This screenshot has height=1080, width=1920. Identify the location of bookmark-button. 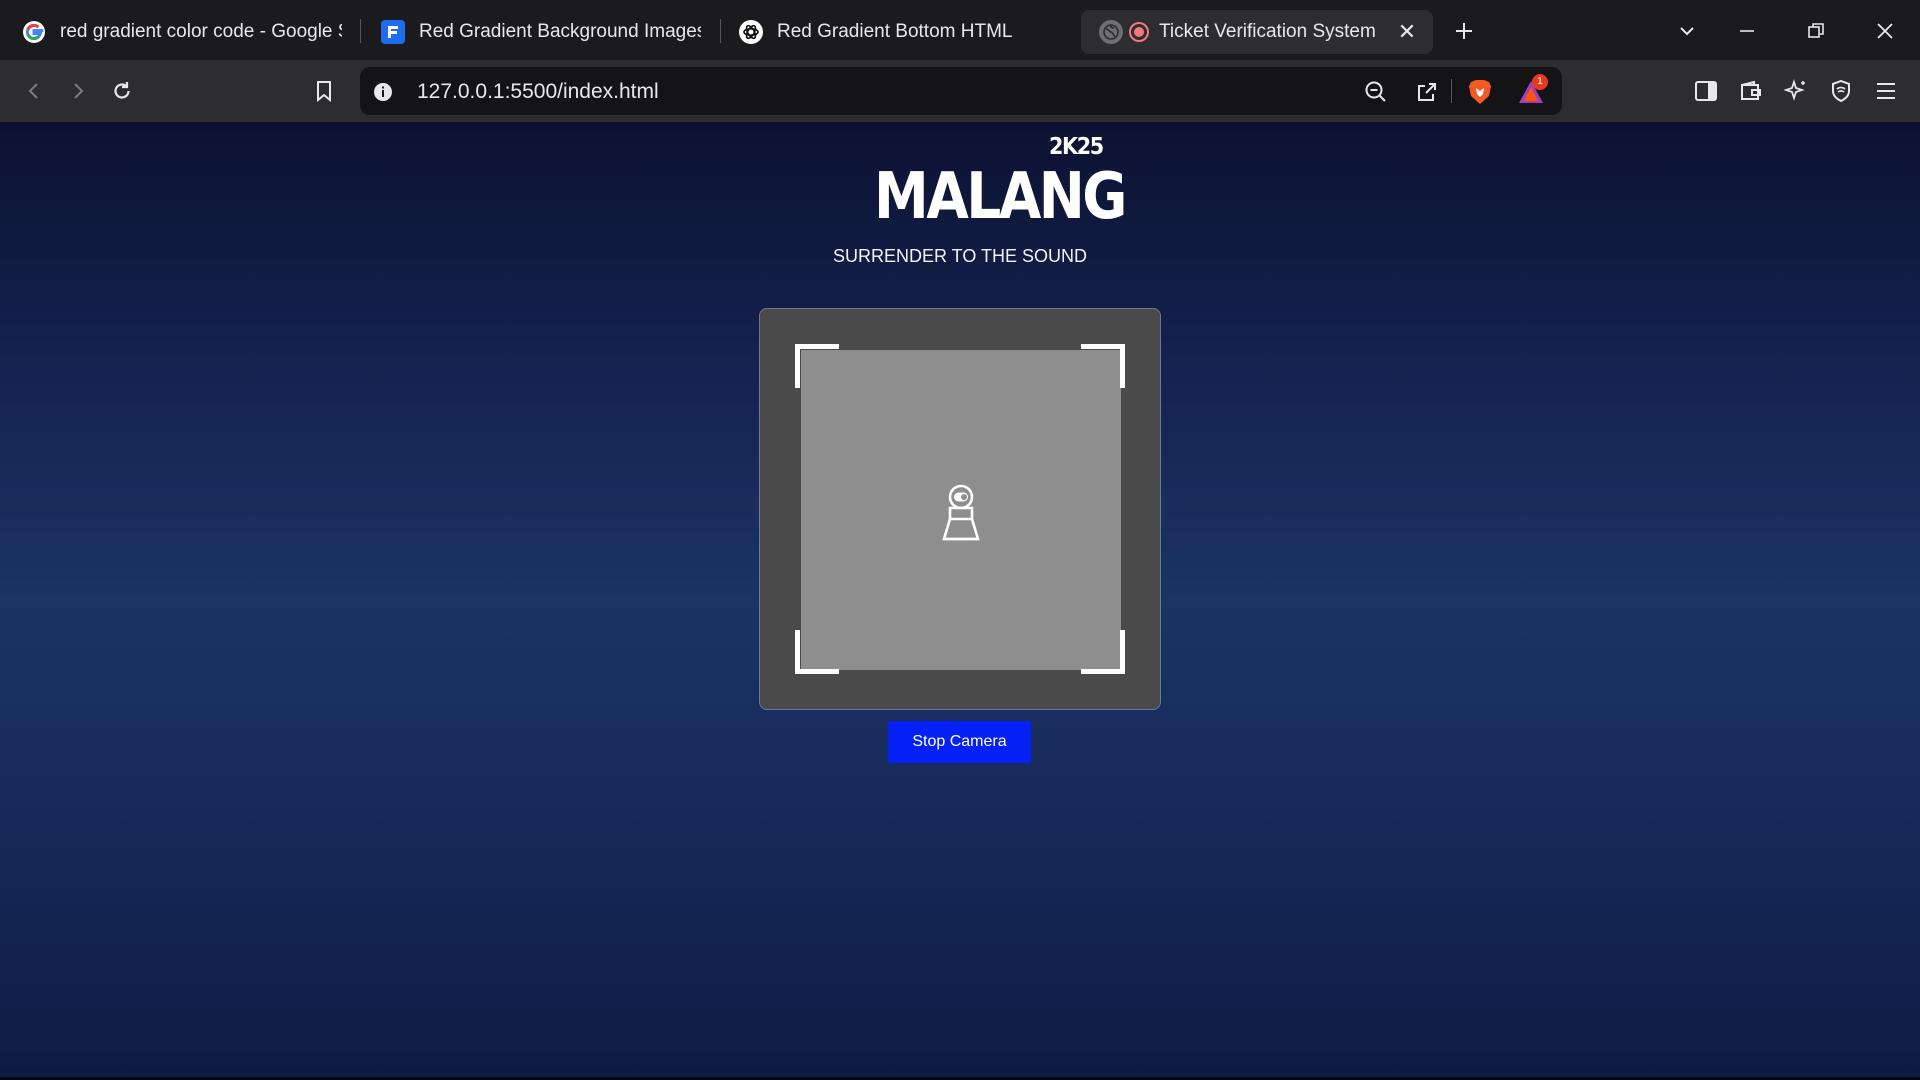
(324, 91).